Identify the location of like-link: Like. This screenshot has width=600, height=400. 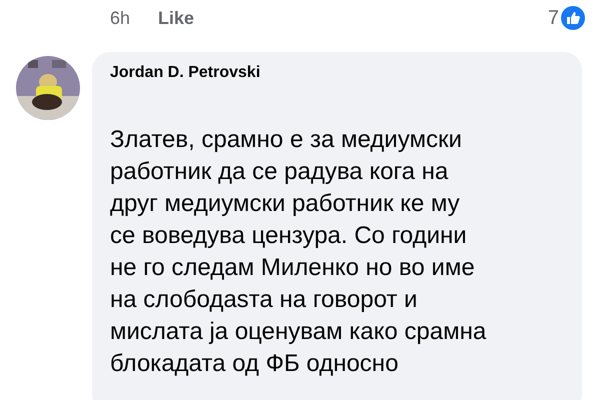
(176, 18).